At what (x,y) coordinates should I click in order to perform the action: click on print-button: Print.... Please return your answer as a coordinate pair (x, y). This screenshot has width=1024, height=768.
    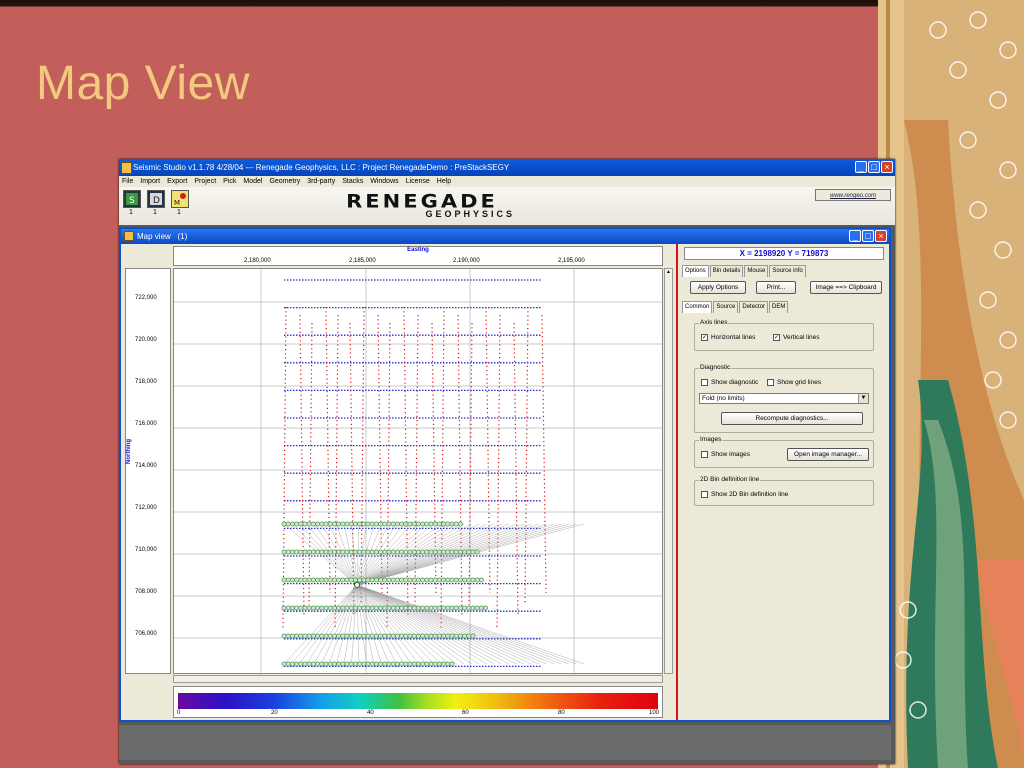
    Looking at the image, I should click on (776, 287).